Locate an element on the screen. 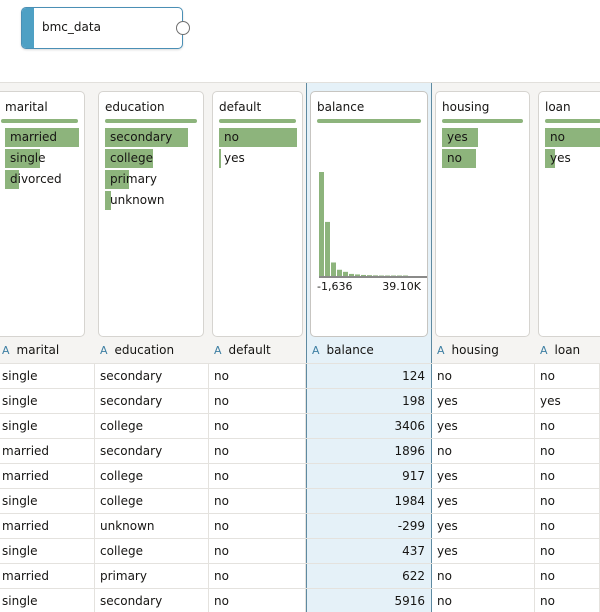  table-cell-balance: 917 is located at coordinates (369, 476).